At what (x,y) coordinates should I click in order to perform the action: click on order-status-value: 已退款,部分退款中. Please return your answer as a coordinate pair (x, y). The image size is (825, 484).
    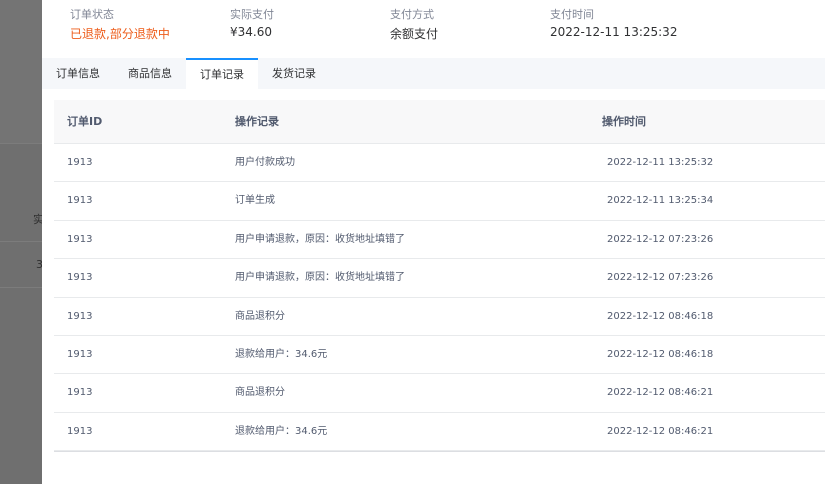
    Looking at the image, I should click on (120, 34).